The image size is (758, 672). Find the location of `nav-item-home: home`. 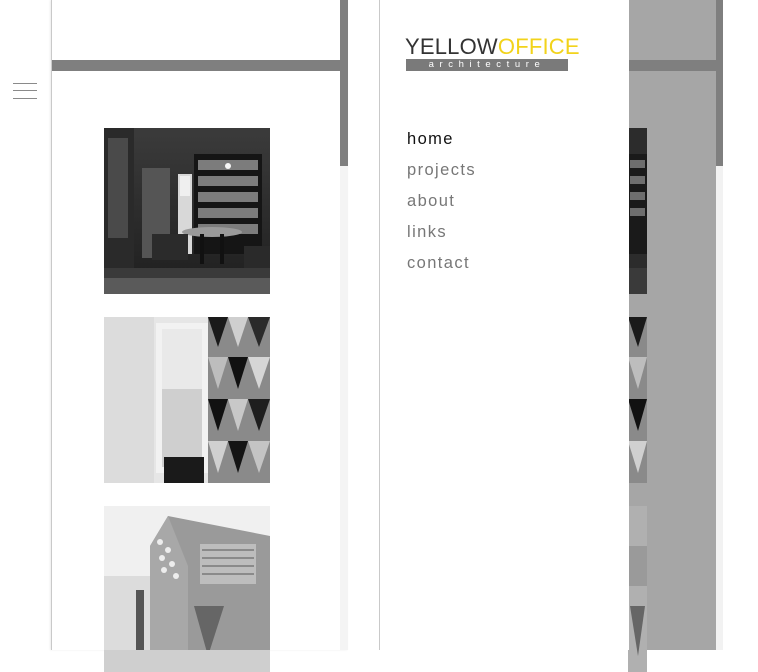

nav-item-home: home is located at coordinates (441, 139).